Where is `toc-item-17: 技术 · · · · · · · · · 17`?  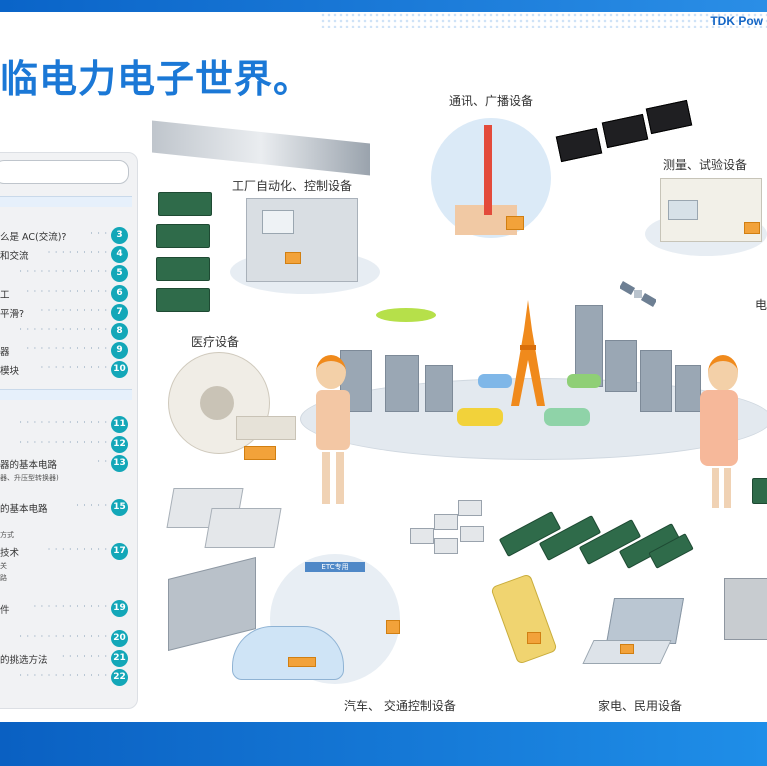 toc-item-17: 技术 · · · · · · · · · 17 is located at coordinates (64, 551).